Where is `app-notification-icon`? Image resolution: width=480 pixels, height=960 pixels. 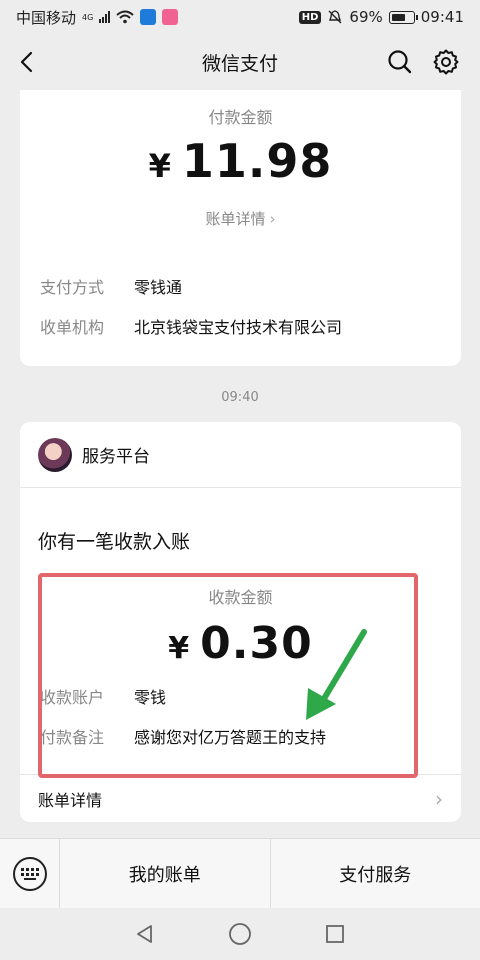
app-notification-icon is located at coordinates (148, 17).